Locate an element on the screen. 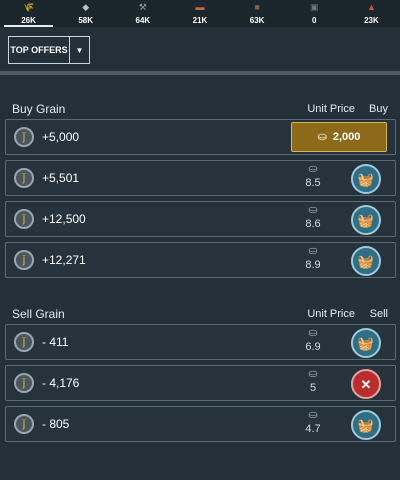  cancel-offer-button: ✕ is located at coordinates (366, 384).